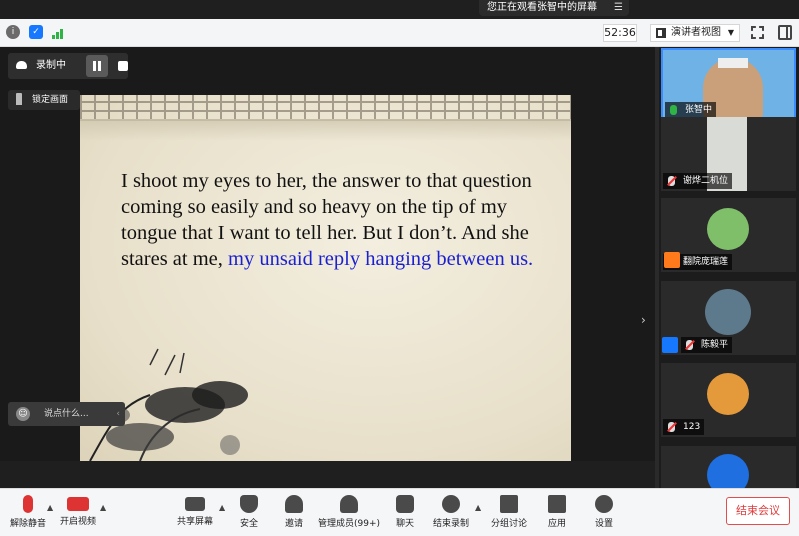 The height and width of the screenshot is (536, 799). What do you see at coordinates (691, 110) in the screenshot?
I see `participant-label: 张智中` at bounding box center [691, 110].